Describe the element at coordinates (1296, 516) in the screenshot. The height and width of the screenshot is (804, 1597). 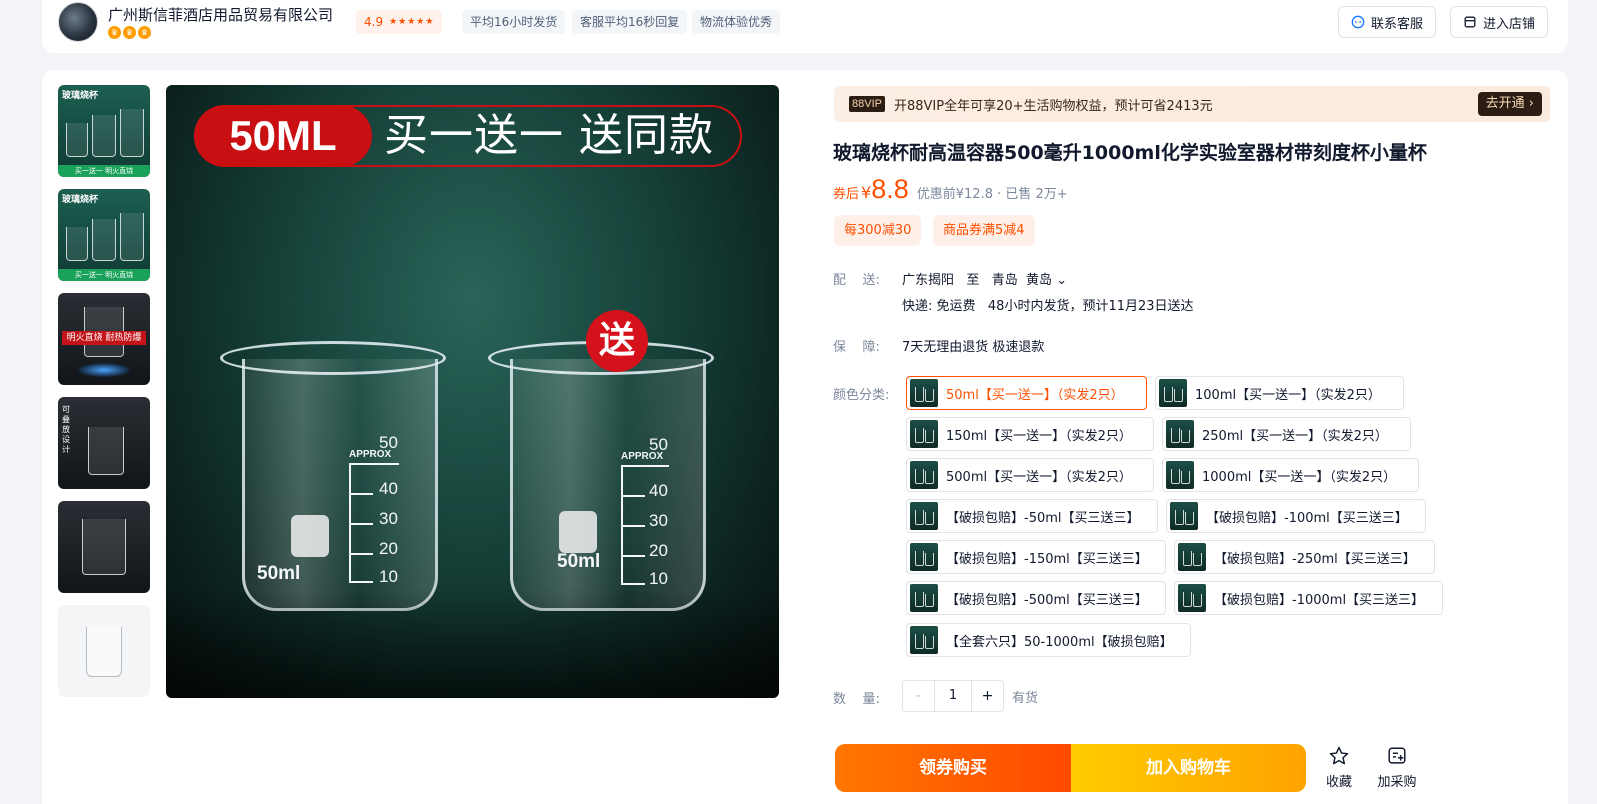
I see `sku-option: 【破损包赔】-100ml【买三送三】` at that location.